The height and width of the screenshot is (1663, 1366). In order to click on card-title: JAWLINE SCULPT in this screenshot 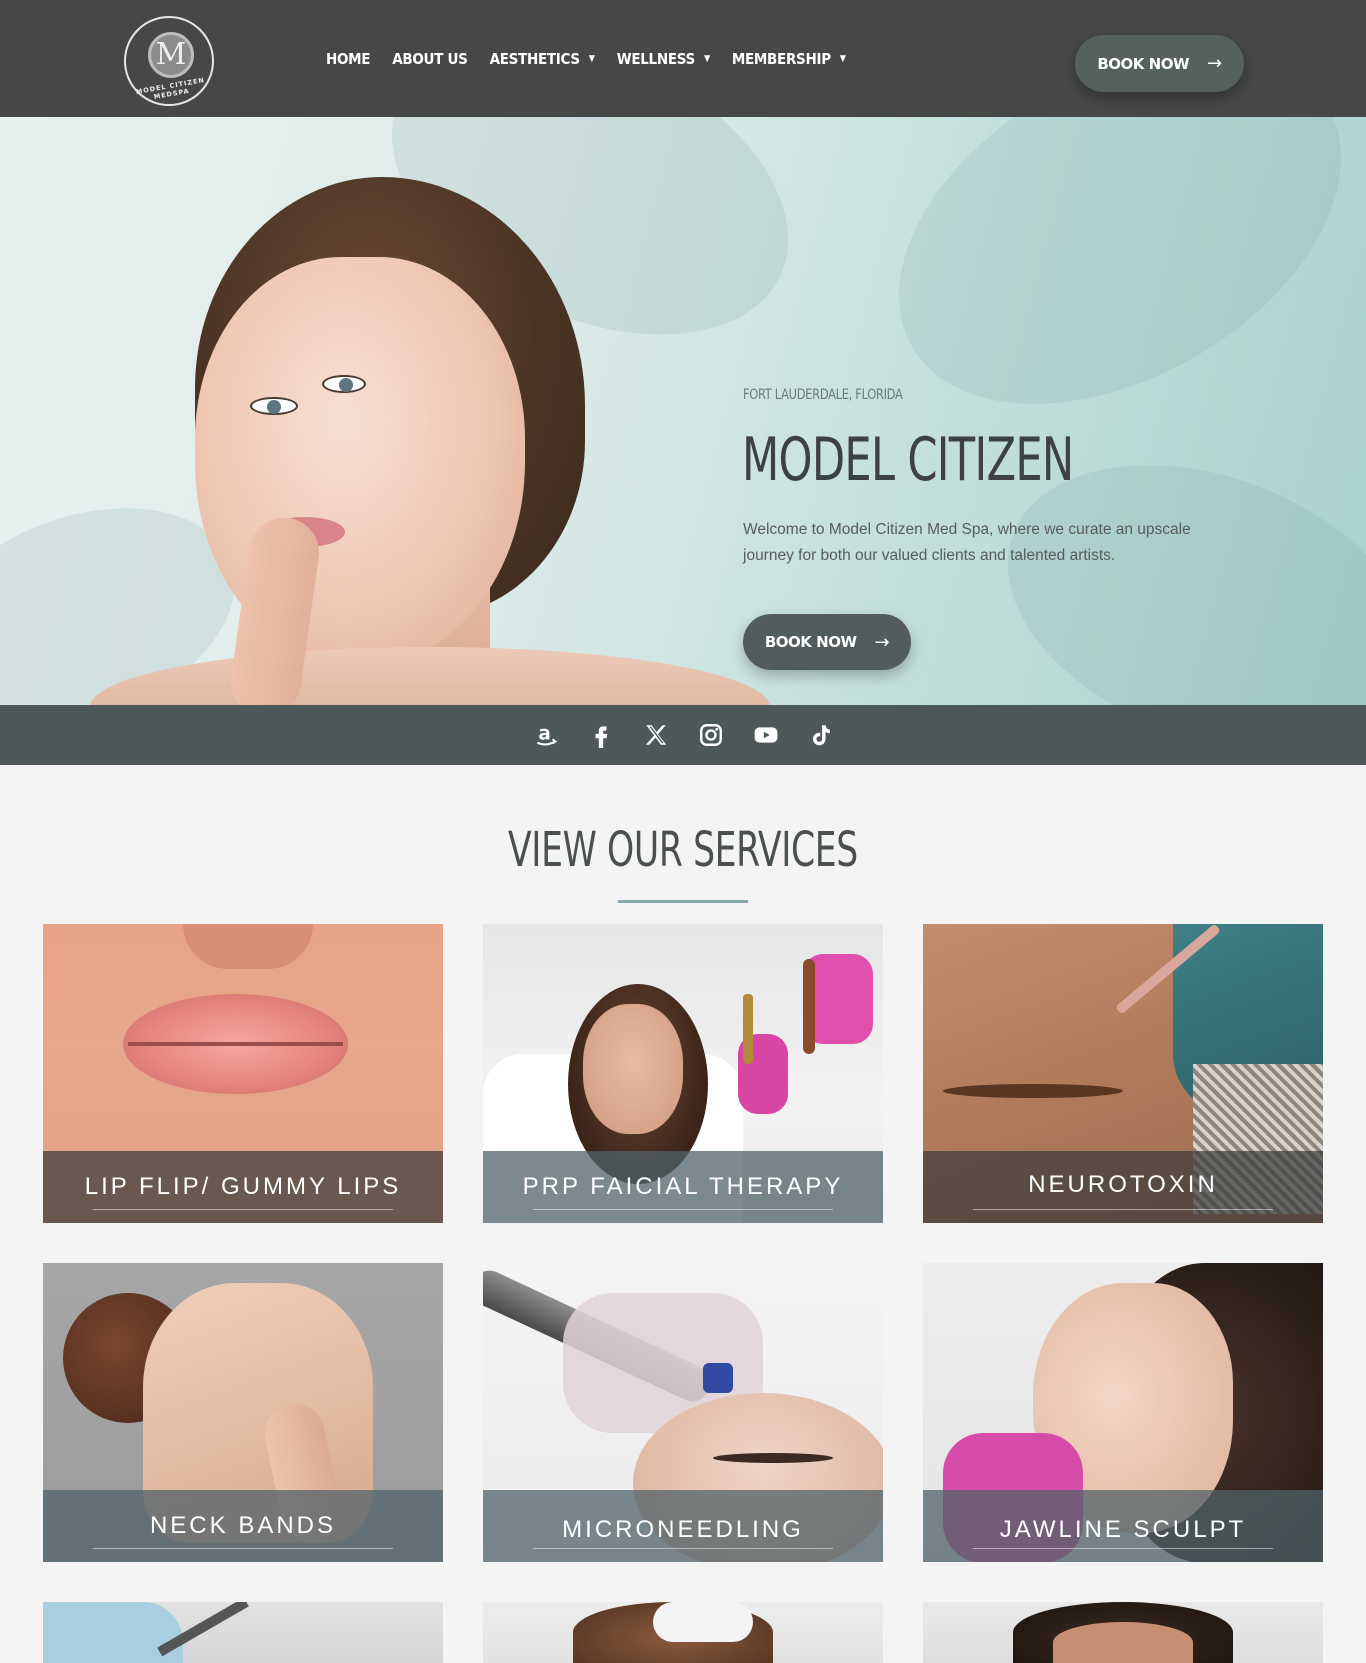, I will do `click(1123, 1529)`.